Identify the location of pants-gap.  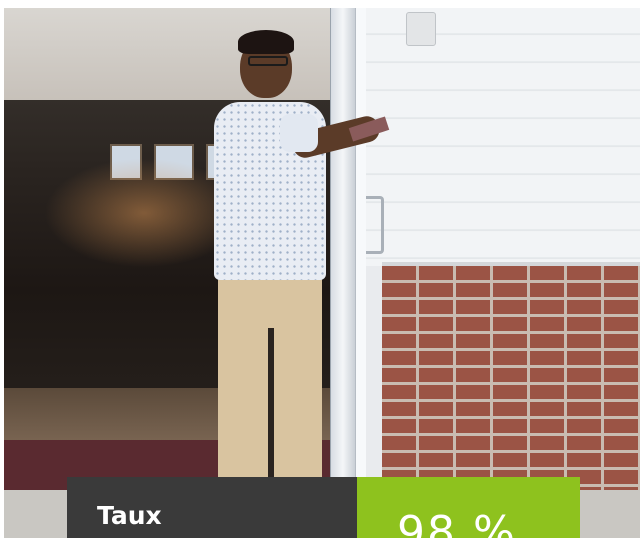
(271, 406).